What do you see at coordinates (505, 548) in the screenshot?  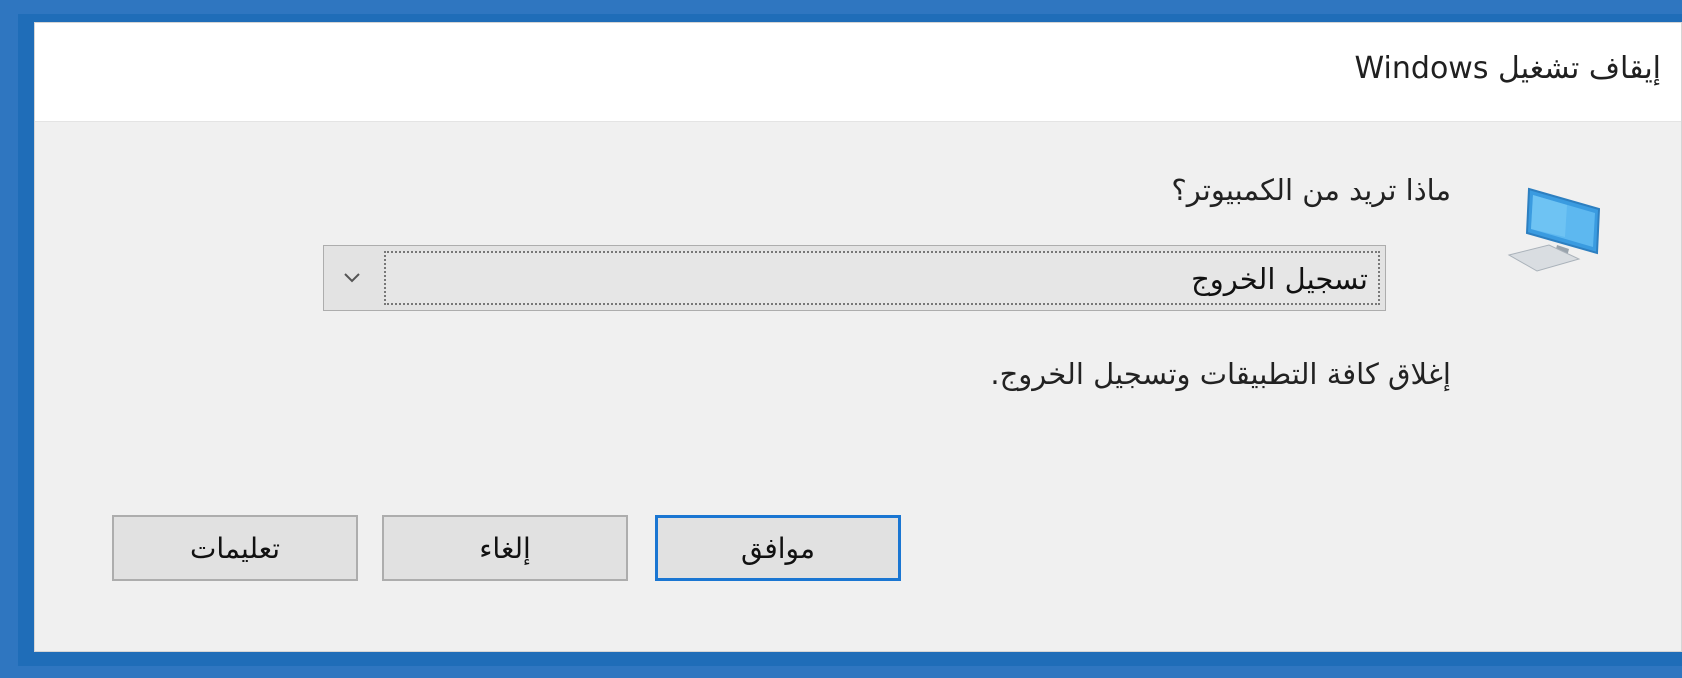 I see `cancel-button: إلغاء` at bounding box center [505, 548].